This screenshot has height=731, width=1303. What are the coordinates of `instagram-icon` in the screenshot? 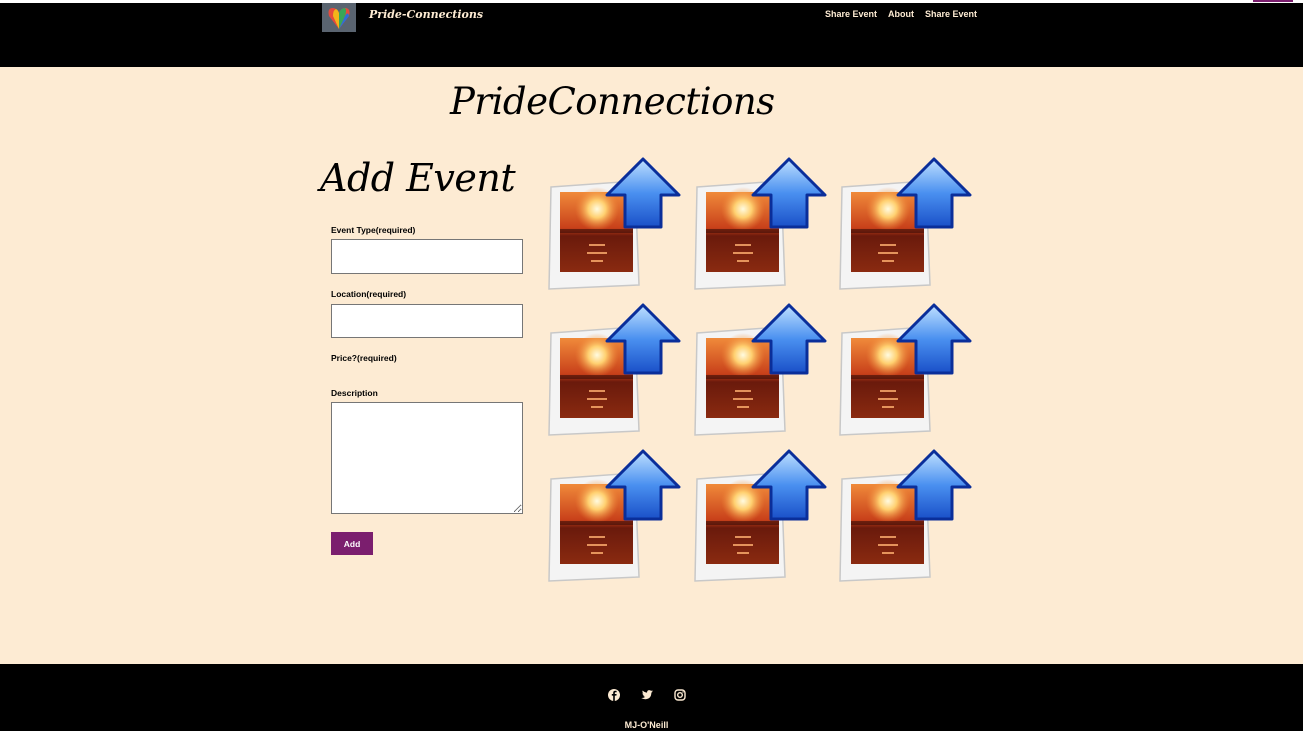 It's located at (680, 695).